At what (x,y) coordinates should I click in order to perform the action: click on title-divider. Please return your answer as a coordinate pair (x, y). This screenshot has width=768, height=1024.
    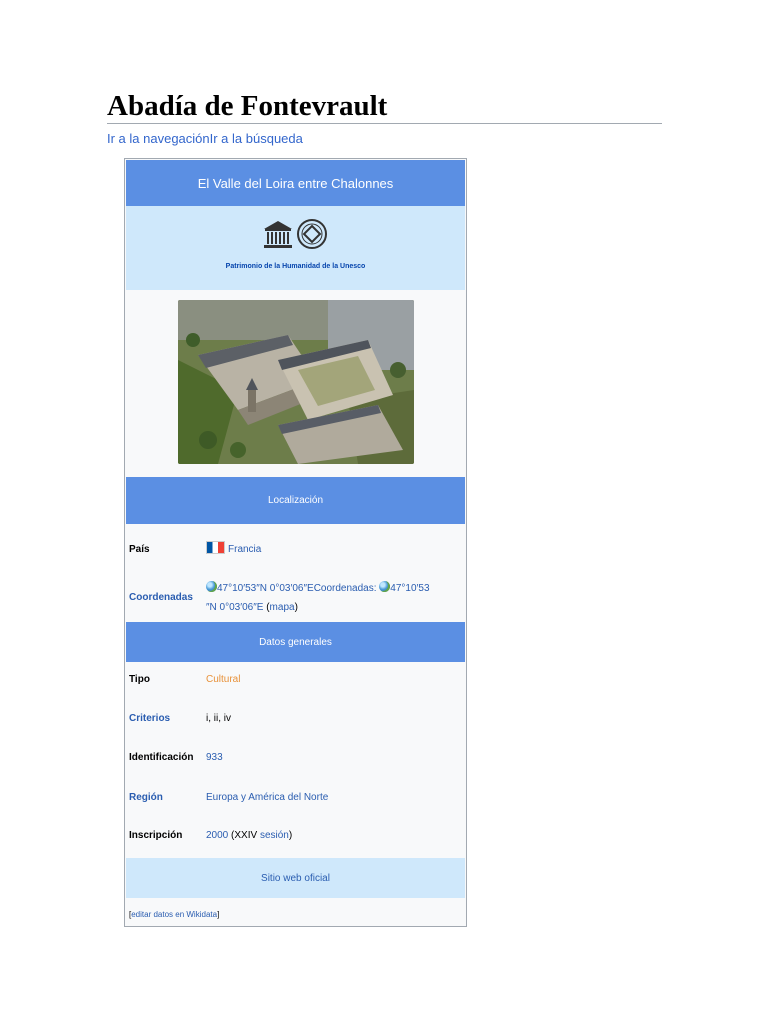
    Looking at the image, I should click on (384, 123).